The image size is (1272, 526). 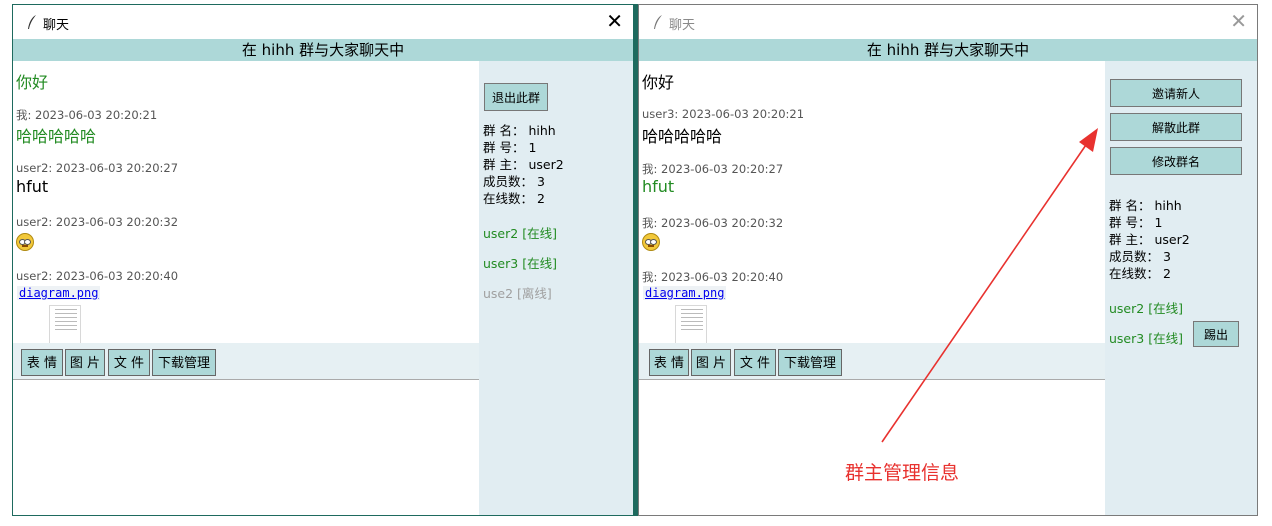 I want to click on message-meta: 我: 2023-06-03 20:20:21, so click(x=87, y=115).